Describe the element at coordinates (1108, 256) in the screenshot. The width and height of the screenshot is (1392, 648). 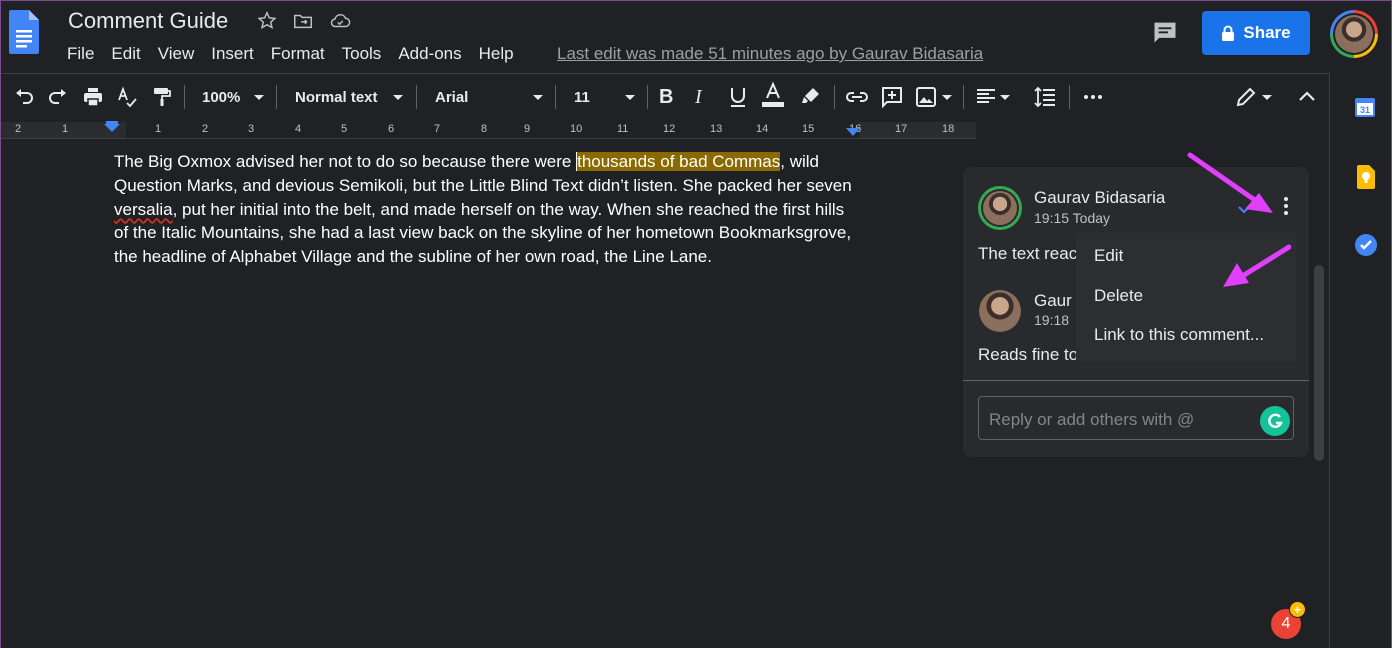
I see `menu-item-edit: Edit` at that location.